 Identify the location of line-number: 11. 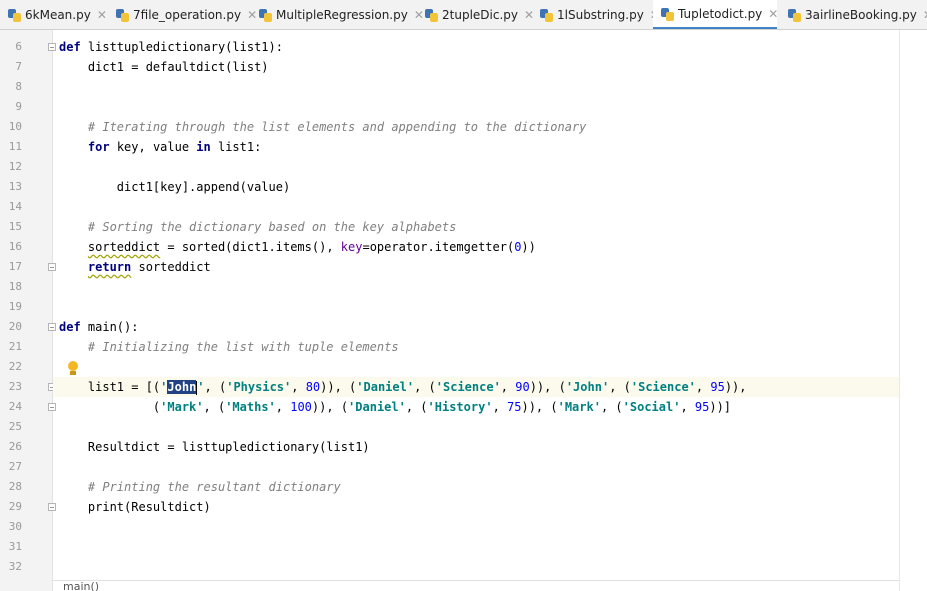
(15, 146).